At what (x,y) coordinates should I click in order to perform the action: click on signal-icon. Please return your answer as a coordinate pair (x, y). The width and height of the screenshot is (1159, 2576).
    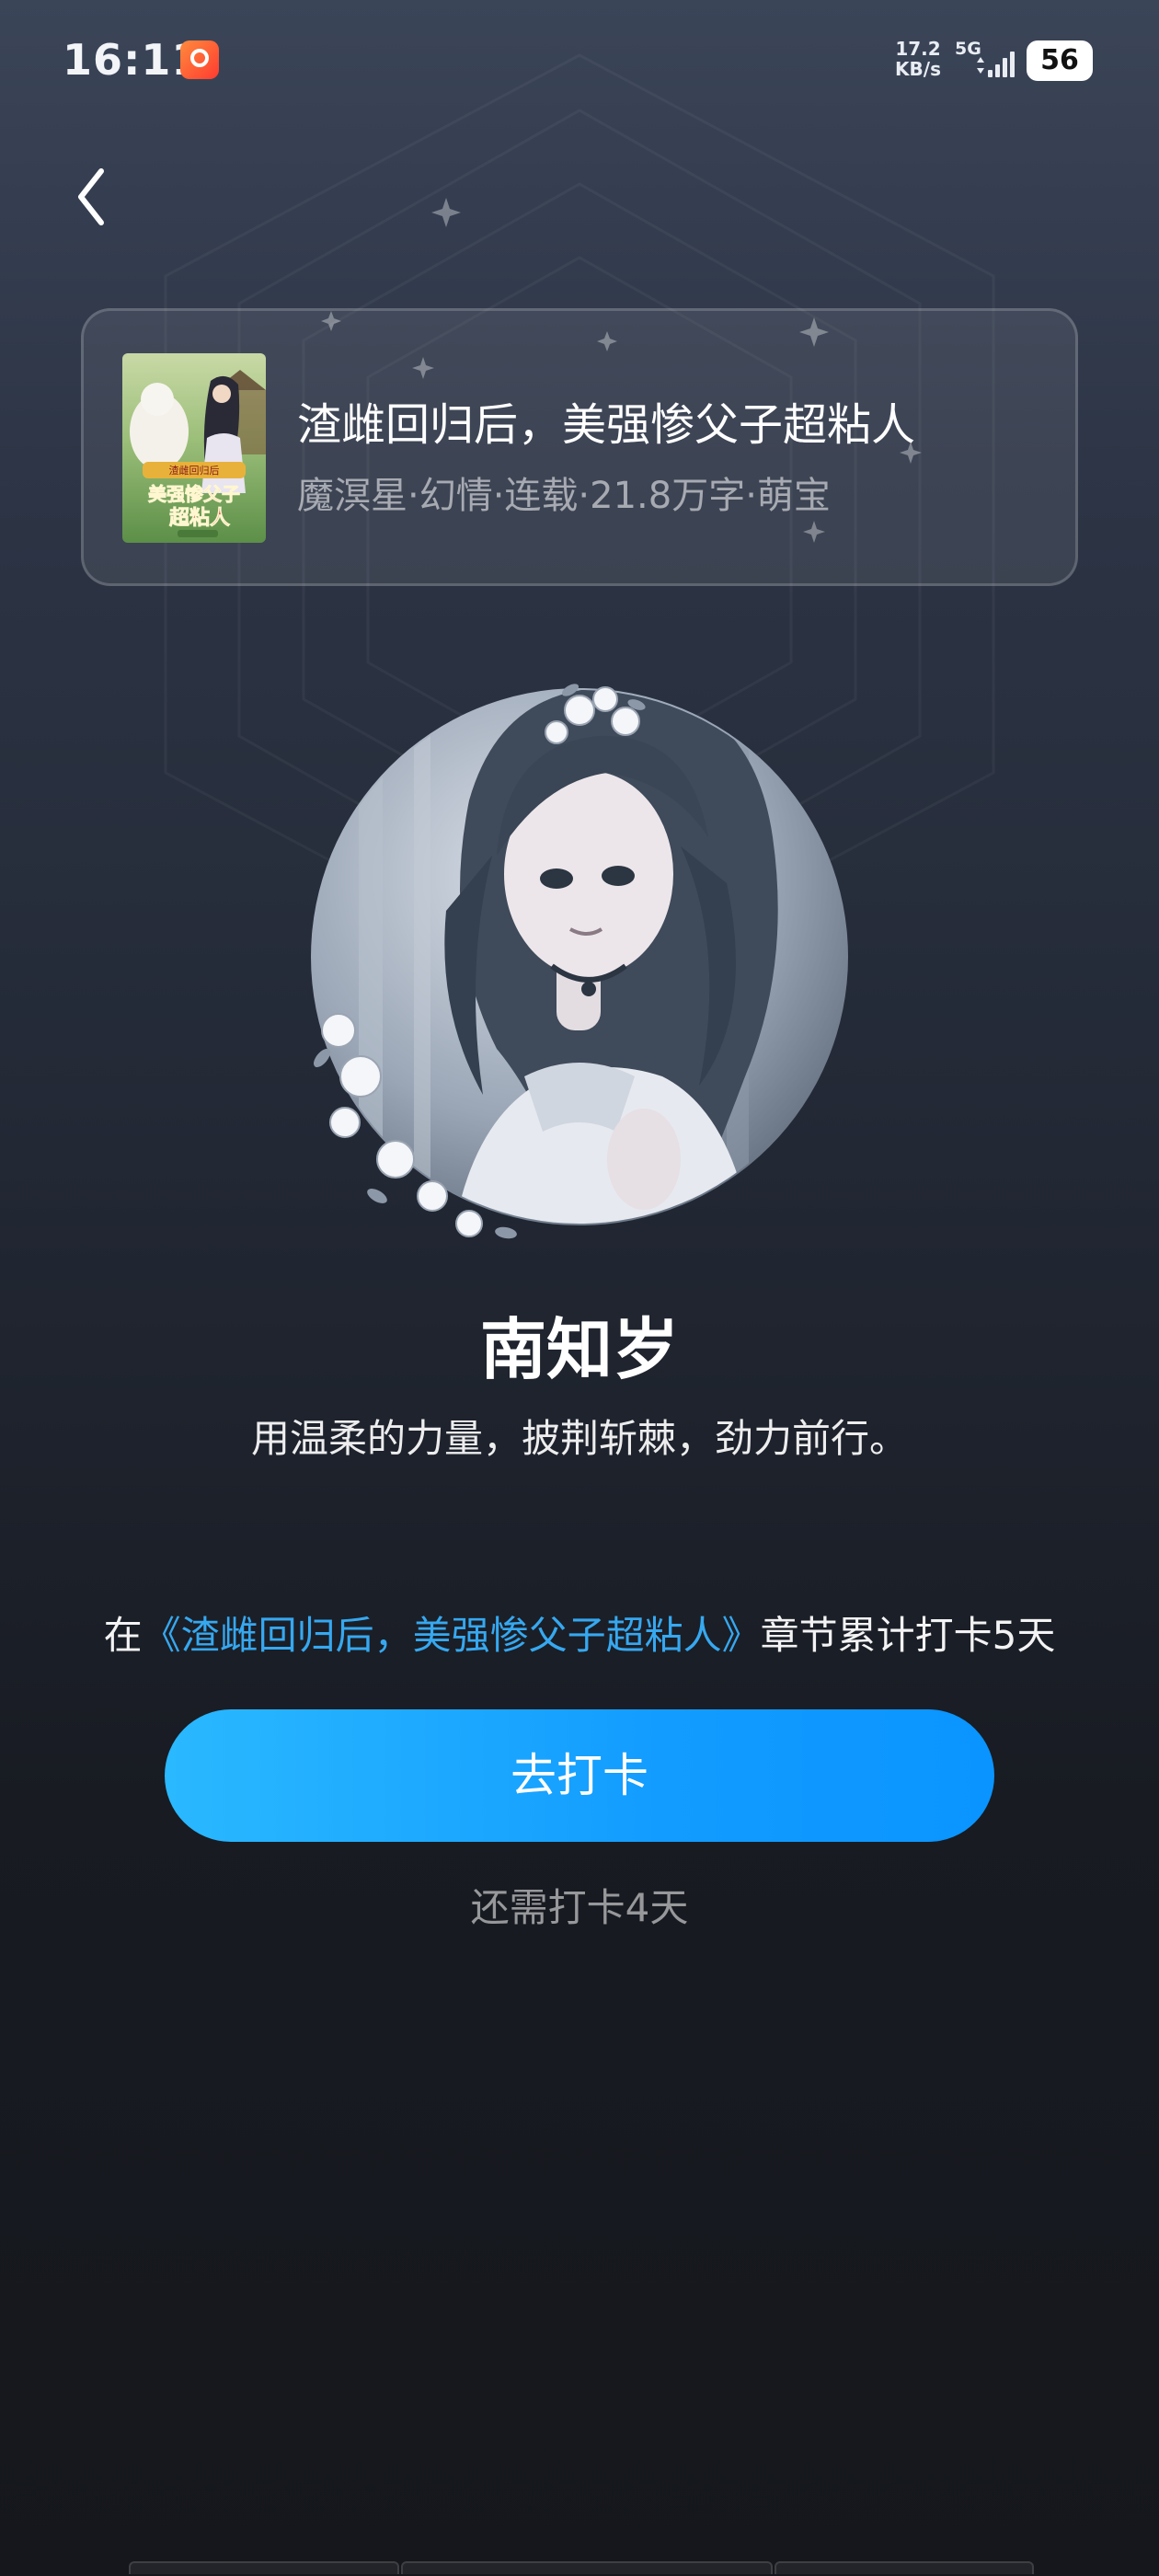
    Looking at the image, I should click on (996, 64).